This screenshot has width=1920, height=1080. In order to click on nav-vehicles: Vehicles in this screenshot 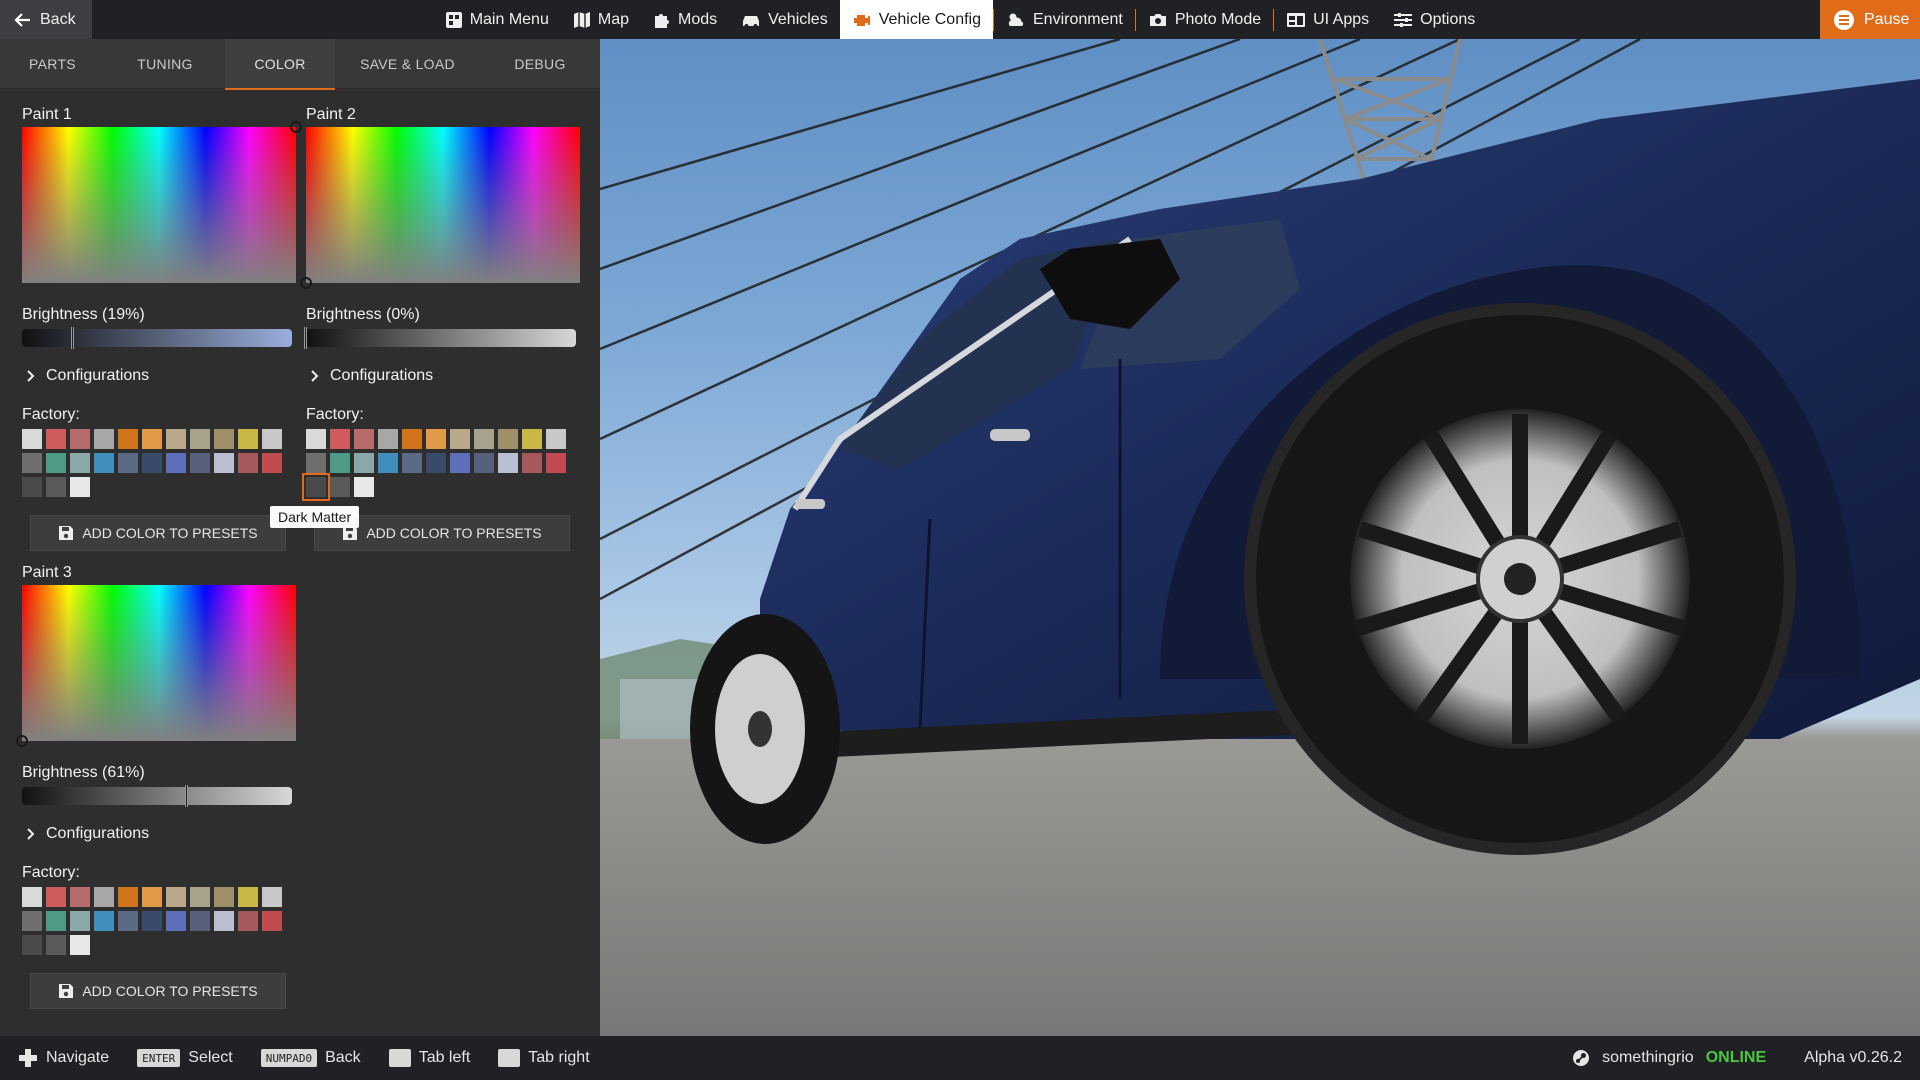, I will do `click(784, 19)`.